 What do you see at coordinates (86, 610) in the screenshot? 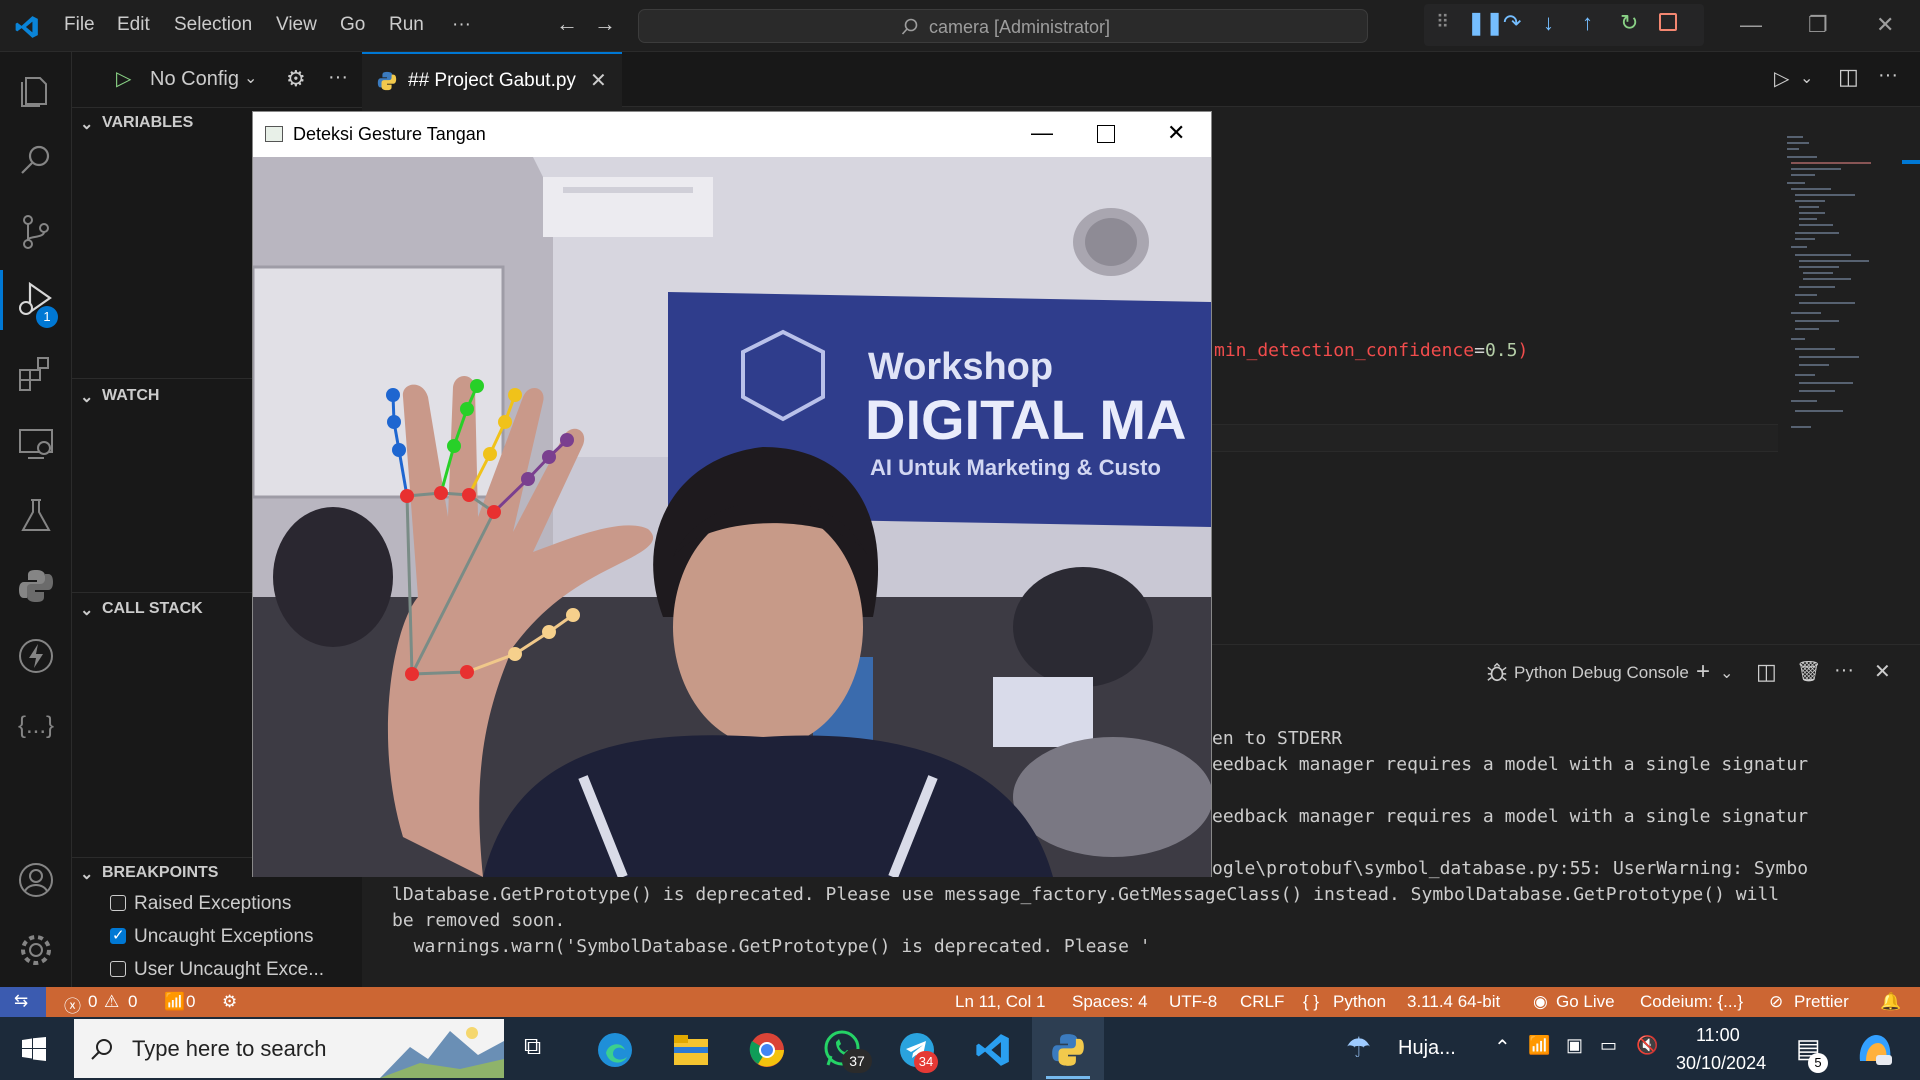
I see `callstack-chevron-icon: ⌄` at bounding box center [86, 610].